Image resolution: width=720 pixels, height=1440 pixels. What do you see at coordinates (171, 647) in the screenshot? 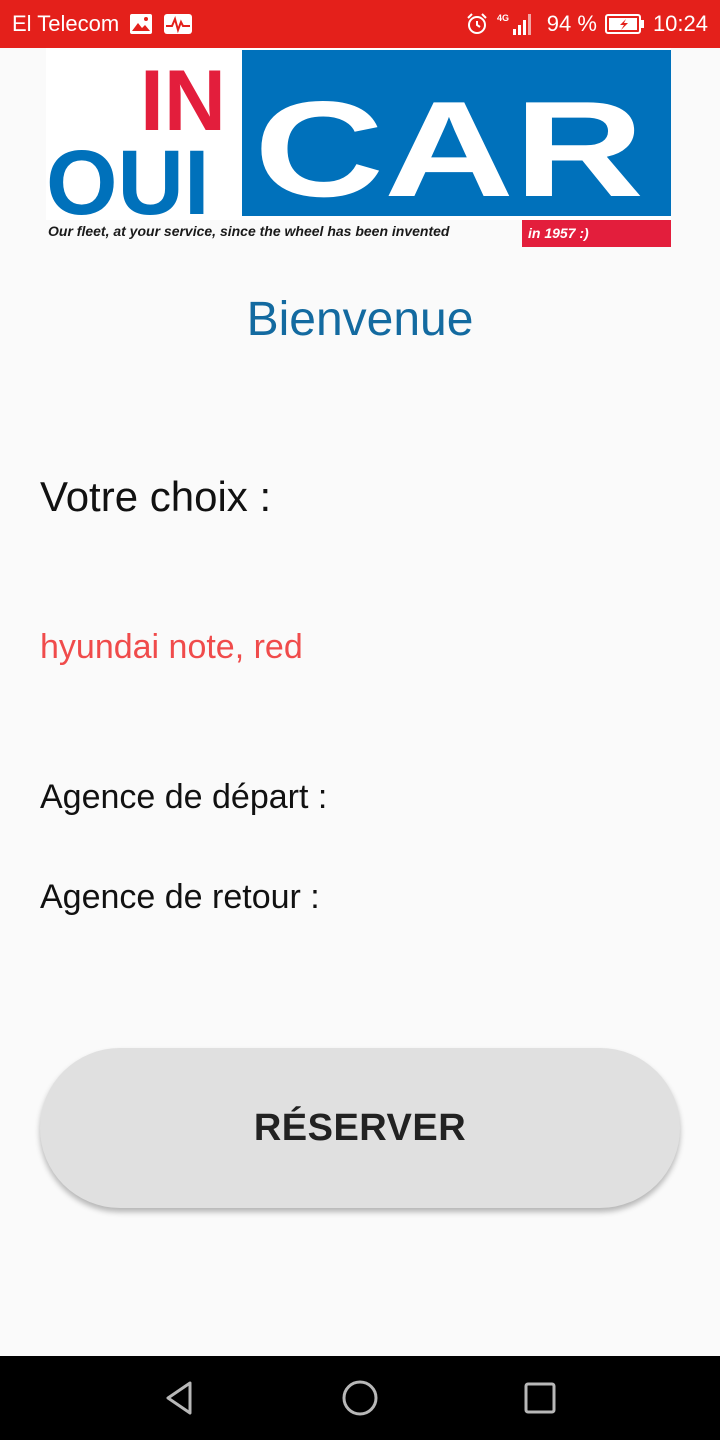
I see `choice-value: hyundai note, red` at bounding box center [171, 647].